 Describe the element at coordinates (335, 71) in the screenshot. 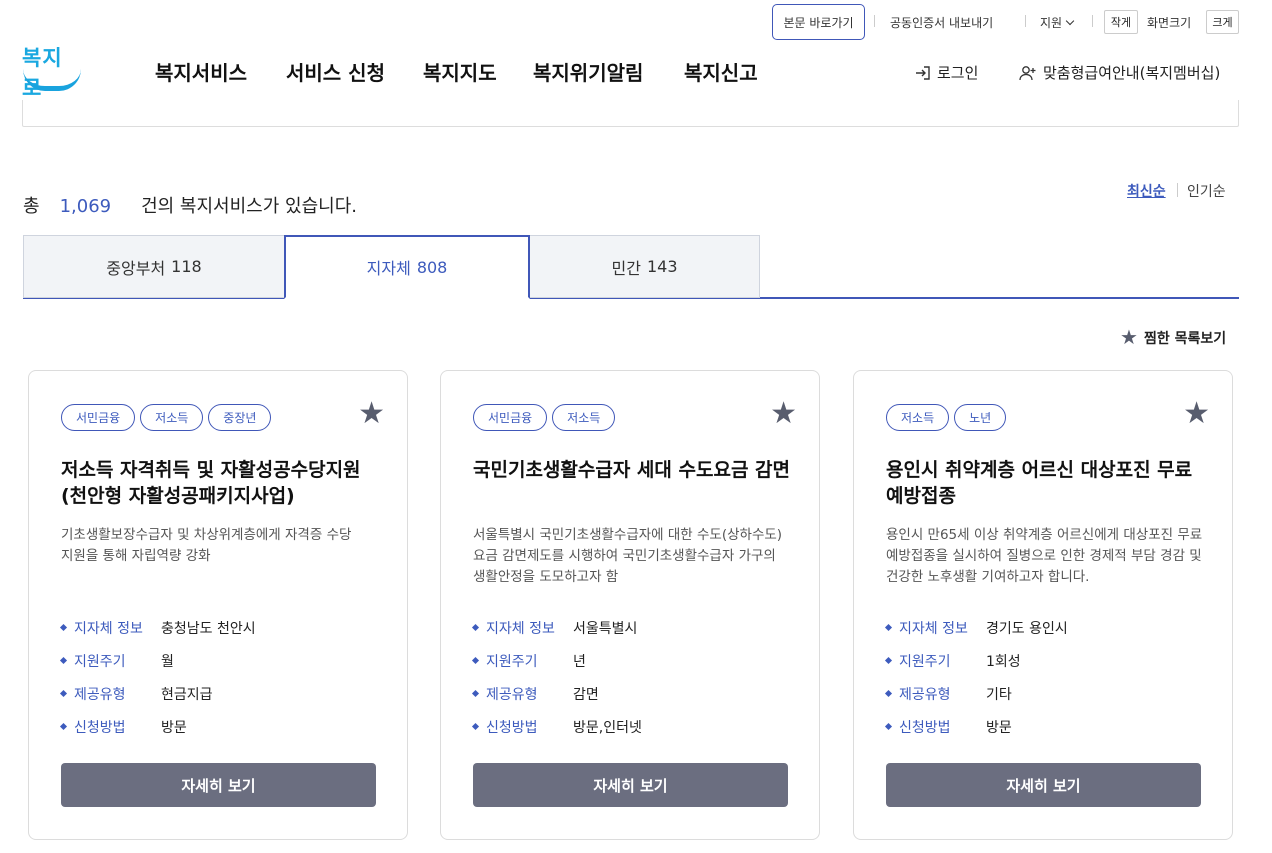

I see `nav-service-apply: 서비스 신청` at that location.